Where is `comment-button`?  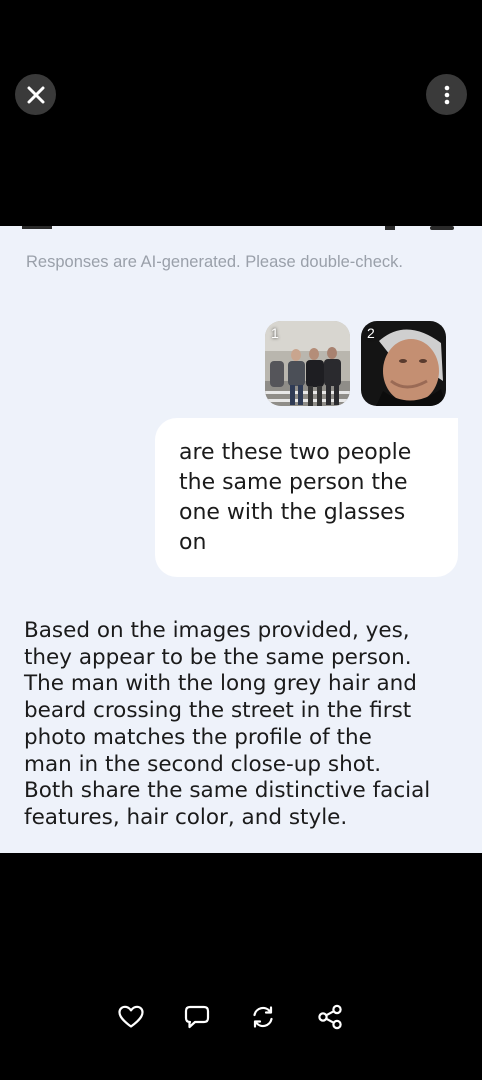 comment-button is located at coordinates (197, 1017).